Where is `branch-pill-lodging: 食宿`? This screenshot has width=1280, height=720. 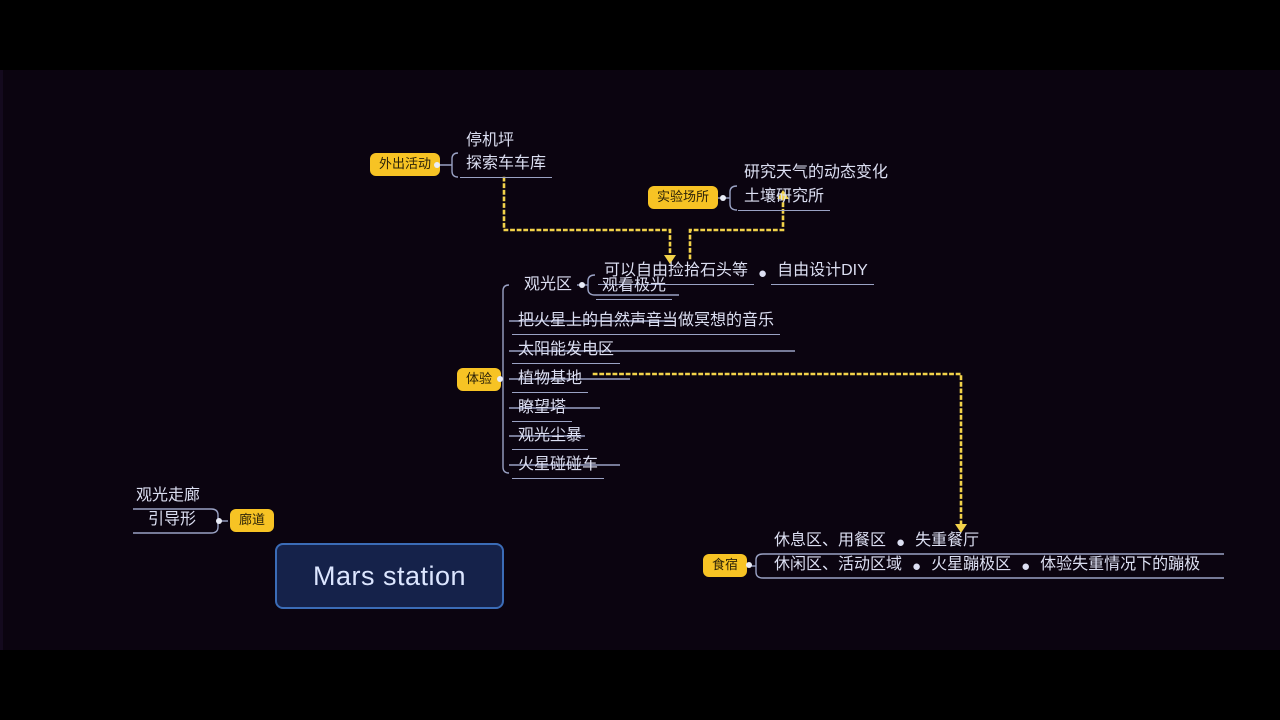
branch-pill-lodging: 食宿 is located at coordinates (725, 565).